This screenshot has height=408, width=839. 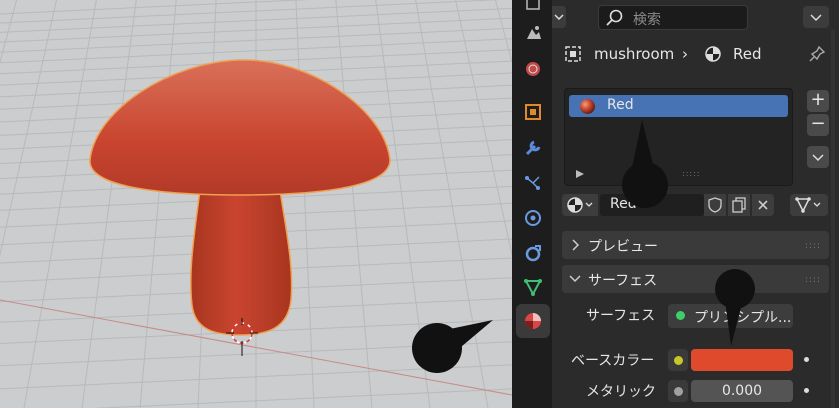 I want to click on resize-grip-icon: :::::, so click(x=691, y=173).